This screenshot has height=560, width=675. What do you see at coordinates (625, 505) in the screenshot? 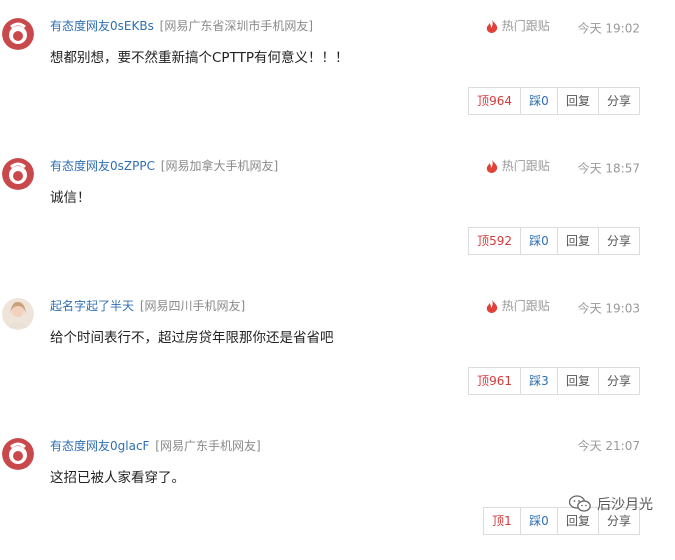
I see `watermark-label: 后沙月光` at bounding box center [625, 505].